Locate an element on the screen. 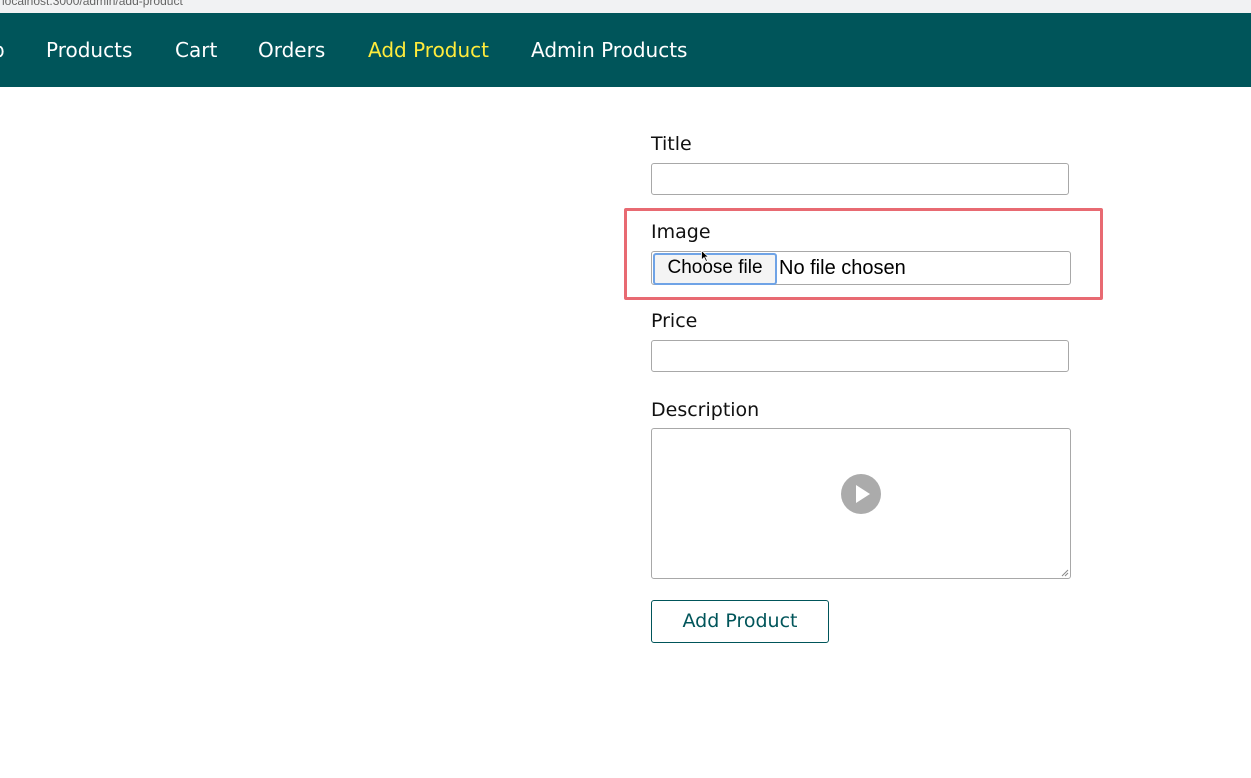 This screenshot has height=778, width=1251. nav-item-truncated: p is located at coordinates (2, 50).